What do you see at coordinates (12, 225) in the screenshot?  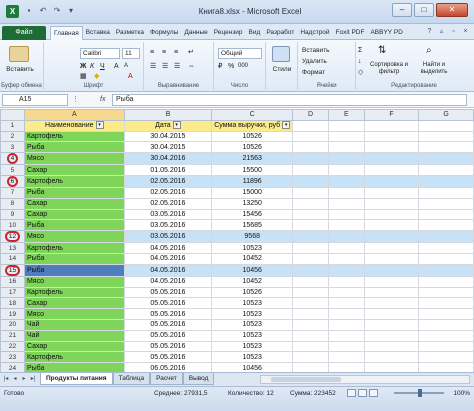 I see `row-header: 10` at bounding box center [12, 225].